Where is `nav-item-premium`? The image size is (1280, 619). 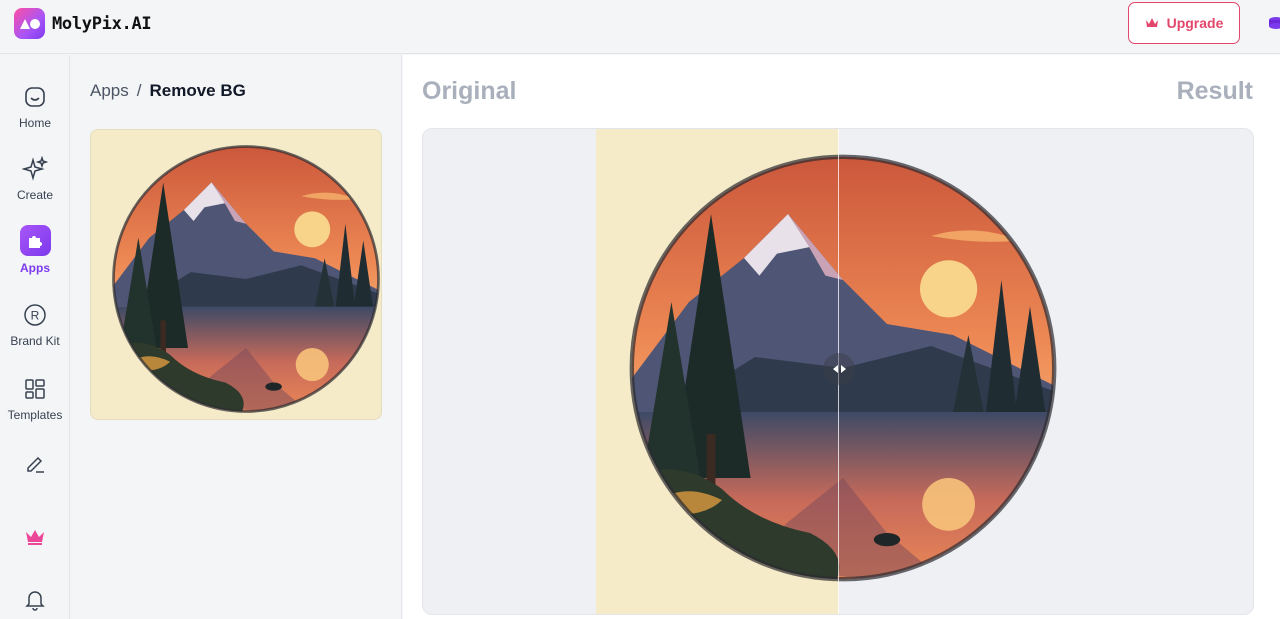
nav-item-premium is located at coordinates (35, 537).